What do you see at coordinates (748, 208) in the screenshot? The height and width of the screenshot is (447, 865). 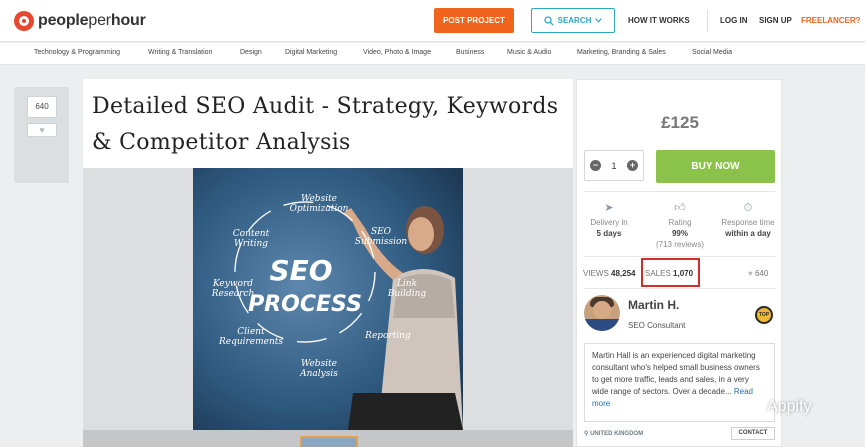 I see `stopwatch-icon: ⏱︎` at bounding box center [748, 208].